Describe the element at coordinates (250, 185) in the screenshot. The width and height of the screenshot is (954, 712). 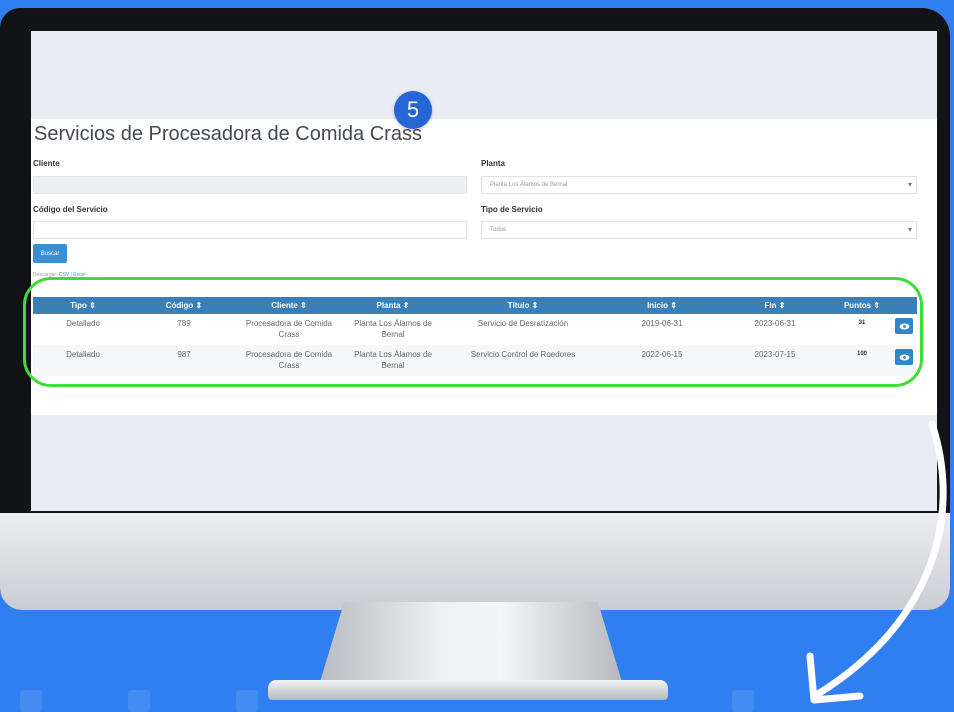
I see `cliente-field` at that location.